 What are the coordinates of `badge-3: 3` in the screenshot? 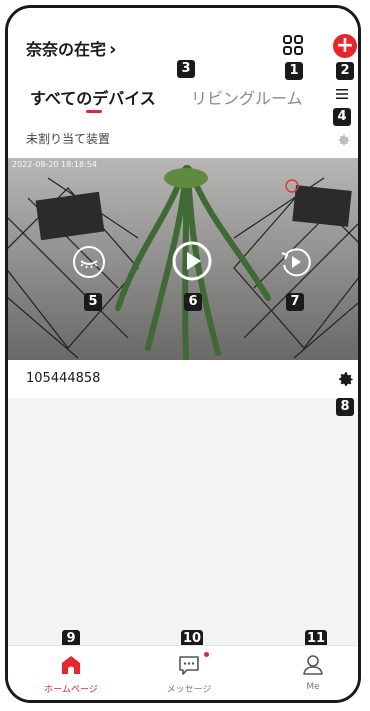 It's located at (186, 69).